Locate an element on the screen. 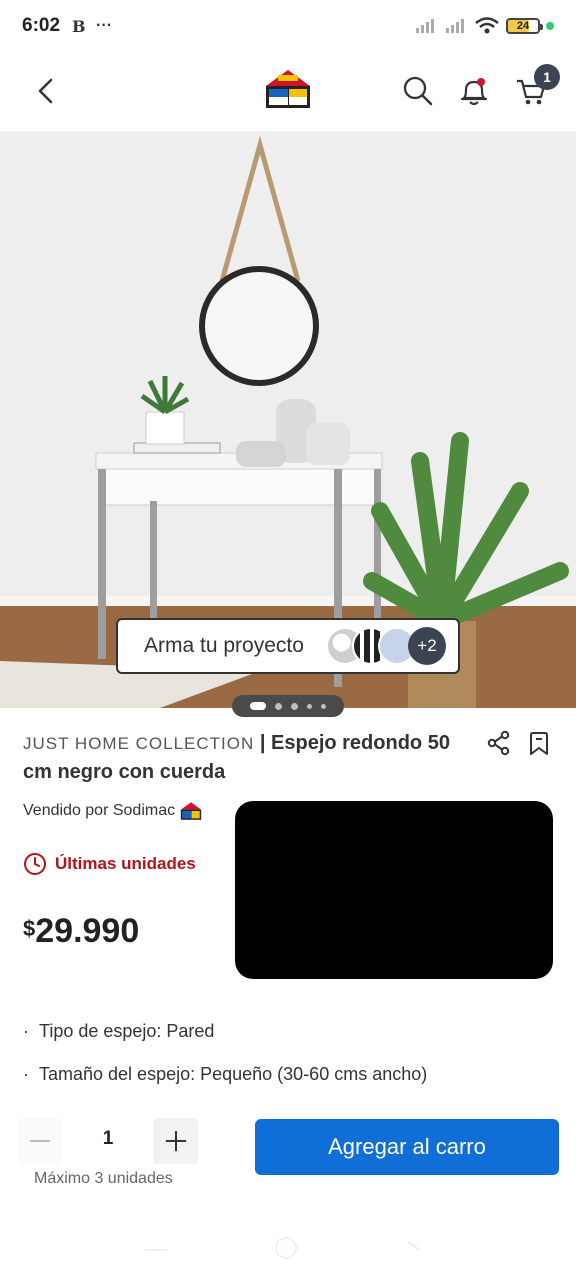 The image size is (576, 1280). more-icon: ··· is located at coordinates (104, 25).